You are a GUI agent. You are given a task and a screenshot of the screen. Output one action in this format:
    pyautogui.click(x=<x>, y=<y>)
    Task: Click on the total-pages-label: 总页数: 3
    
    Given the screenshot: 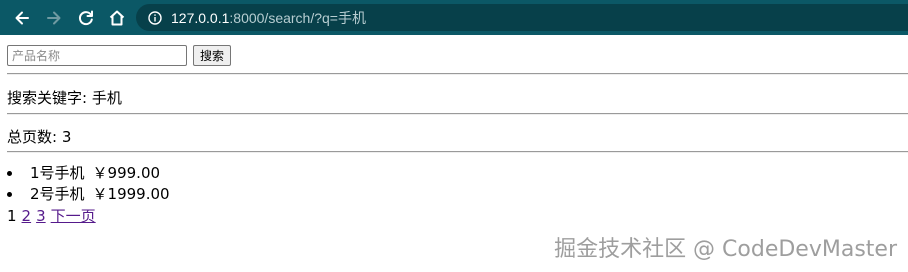 What is the action you would take?
    pyautogui.click(x=39, y=137)
    